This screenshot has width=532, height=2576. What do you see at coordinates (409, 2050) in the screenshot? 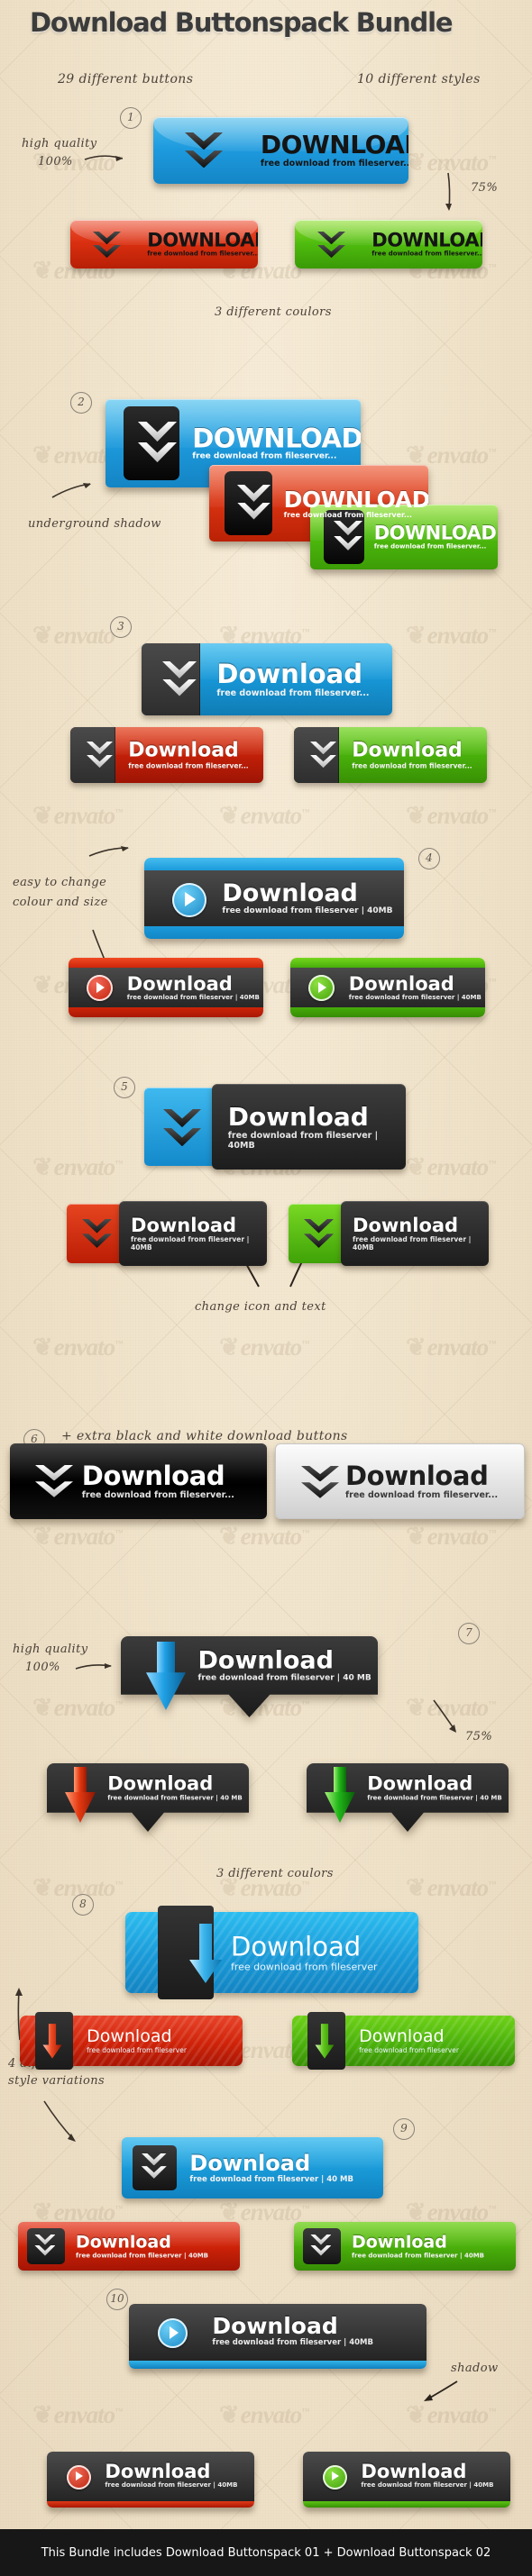
I see `button-subtitle: free download from fileserver` at bounding box center [409, 2050].